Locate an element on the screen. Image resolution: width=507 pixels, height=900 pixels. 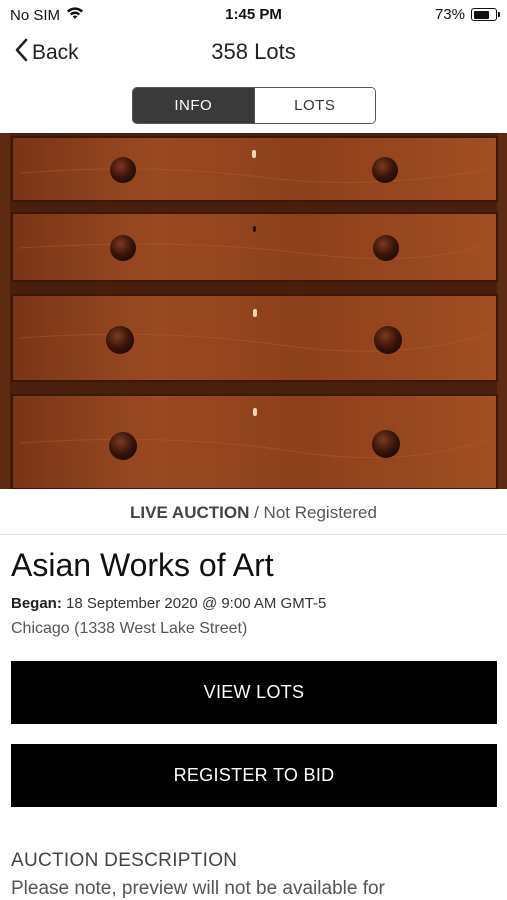
registration-status: Not Registered is located at coordinates (320, 512).